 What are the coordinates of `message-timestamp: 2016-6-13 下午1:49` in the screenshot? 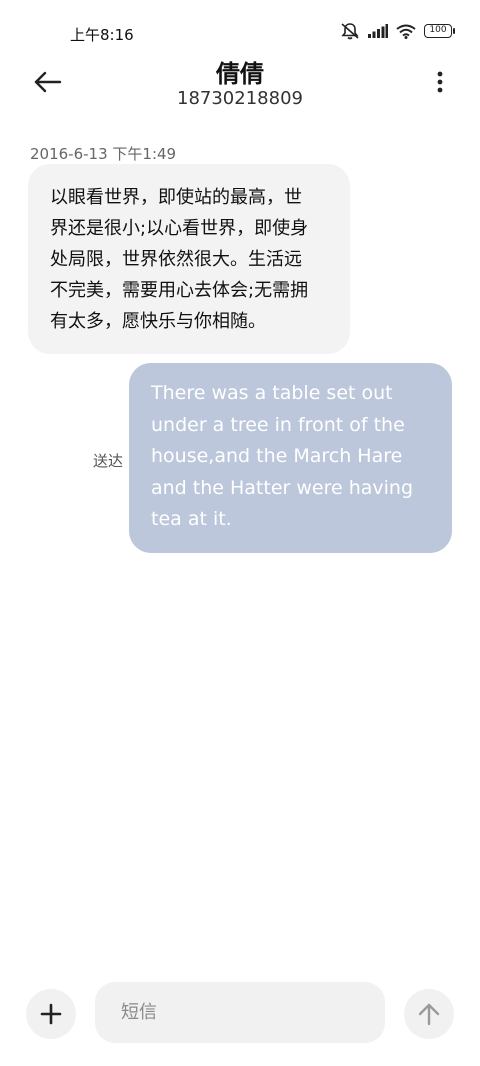 It's located at (103, 154).